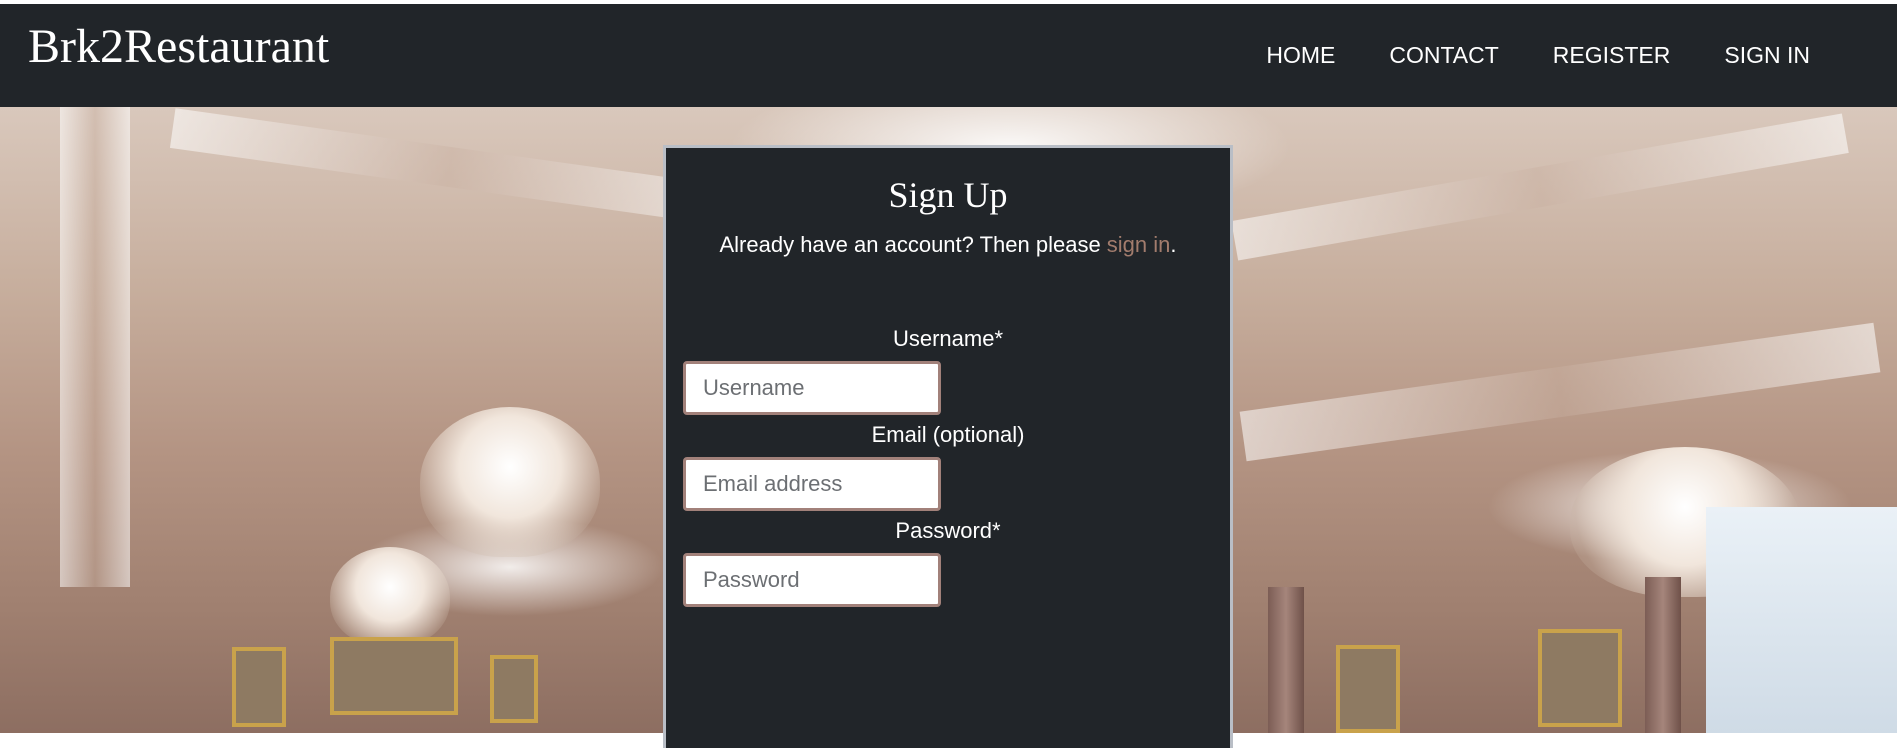 Image resolution: width=1897 pixels, height=748 pixels. I want to click on ceiling-column, so click(95, 347).